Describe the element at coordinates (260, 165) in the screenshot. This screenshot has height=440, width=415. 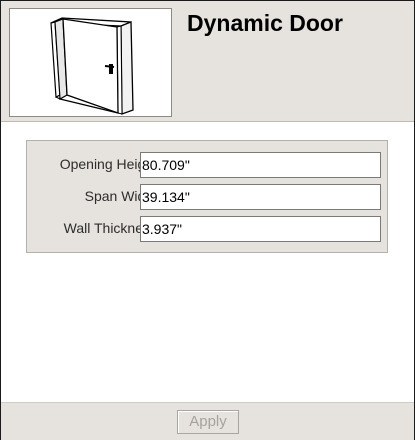
I see `opening-height-input` at that location.